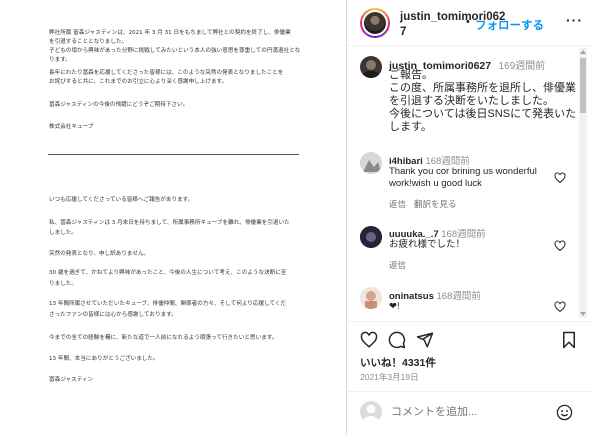 This screenshot has width=590, height=434. Describe the element at coordinates (471, 101) in the screenshot. I see `caption-line: を引退する決断をいたしました。` at that location.